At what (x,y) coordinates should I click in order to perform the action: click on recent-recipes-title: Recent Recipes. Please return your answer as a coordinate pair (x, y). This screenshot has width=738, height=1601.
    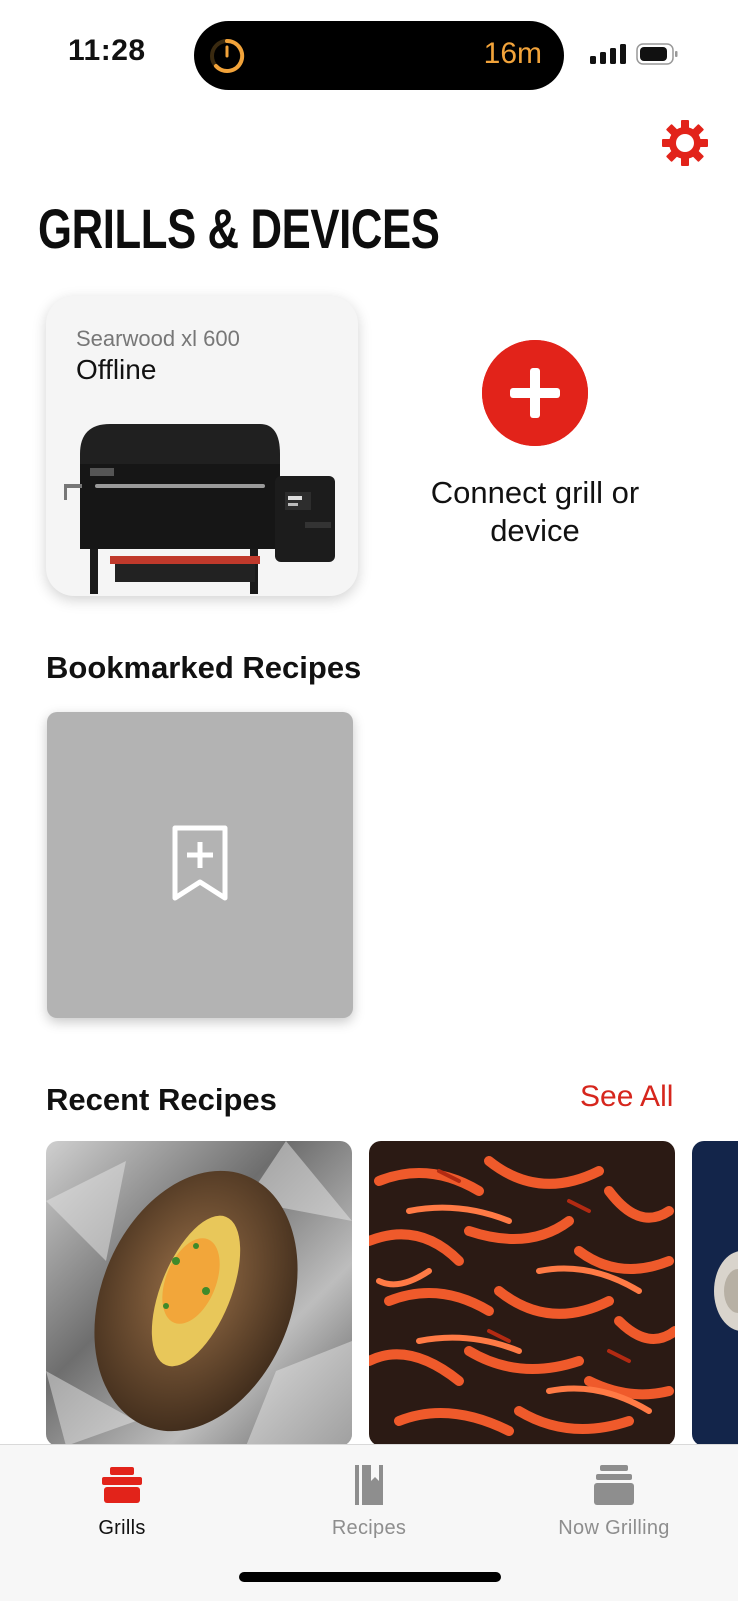
    Looking at the image, I should click on (161, 1099).